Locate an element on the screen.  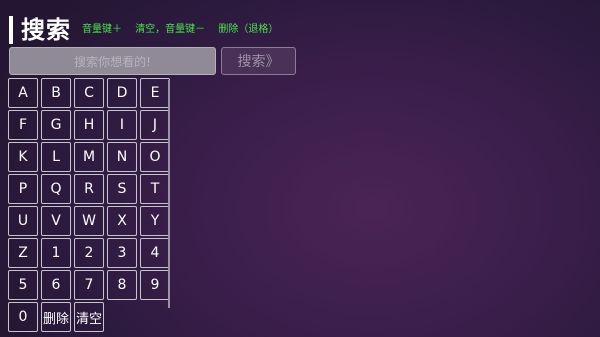
title-accent-bar is located at coordinates (11, 30).